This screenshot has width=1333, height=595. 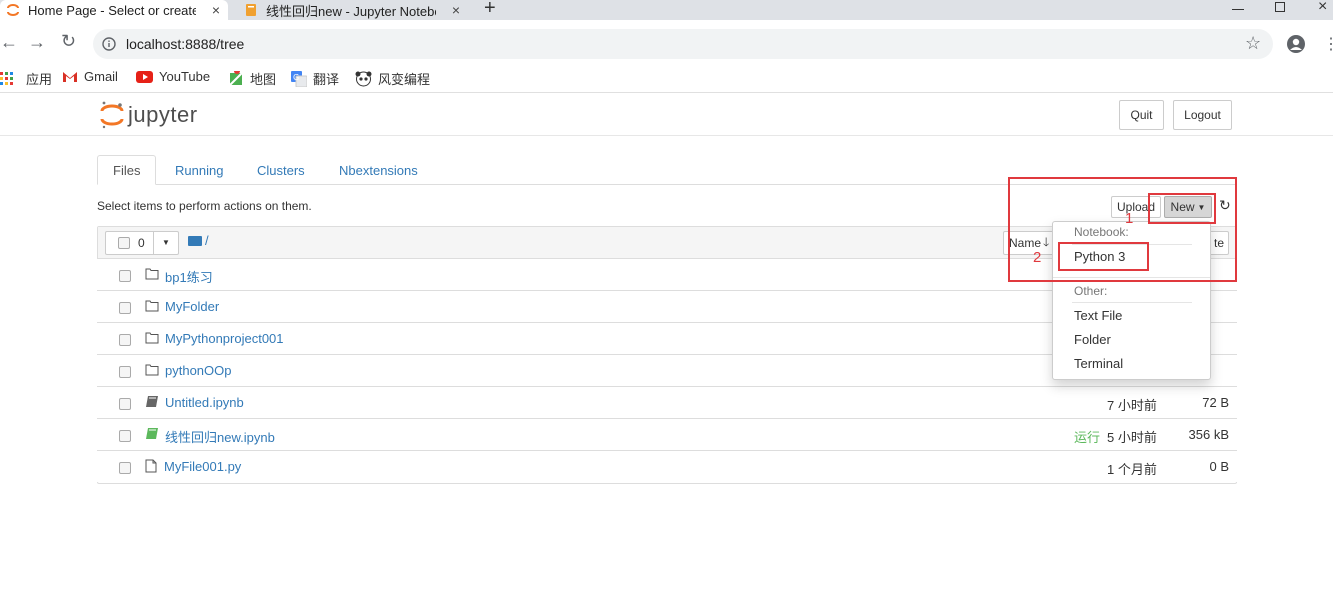 I want to click on caret-down-icon: ▼, so click(x=166, y=242).